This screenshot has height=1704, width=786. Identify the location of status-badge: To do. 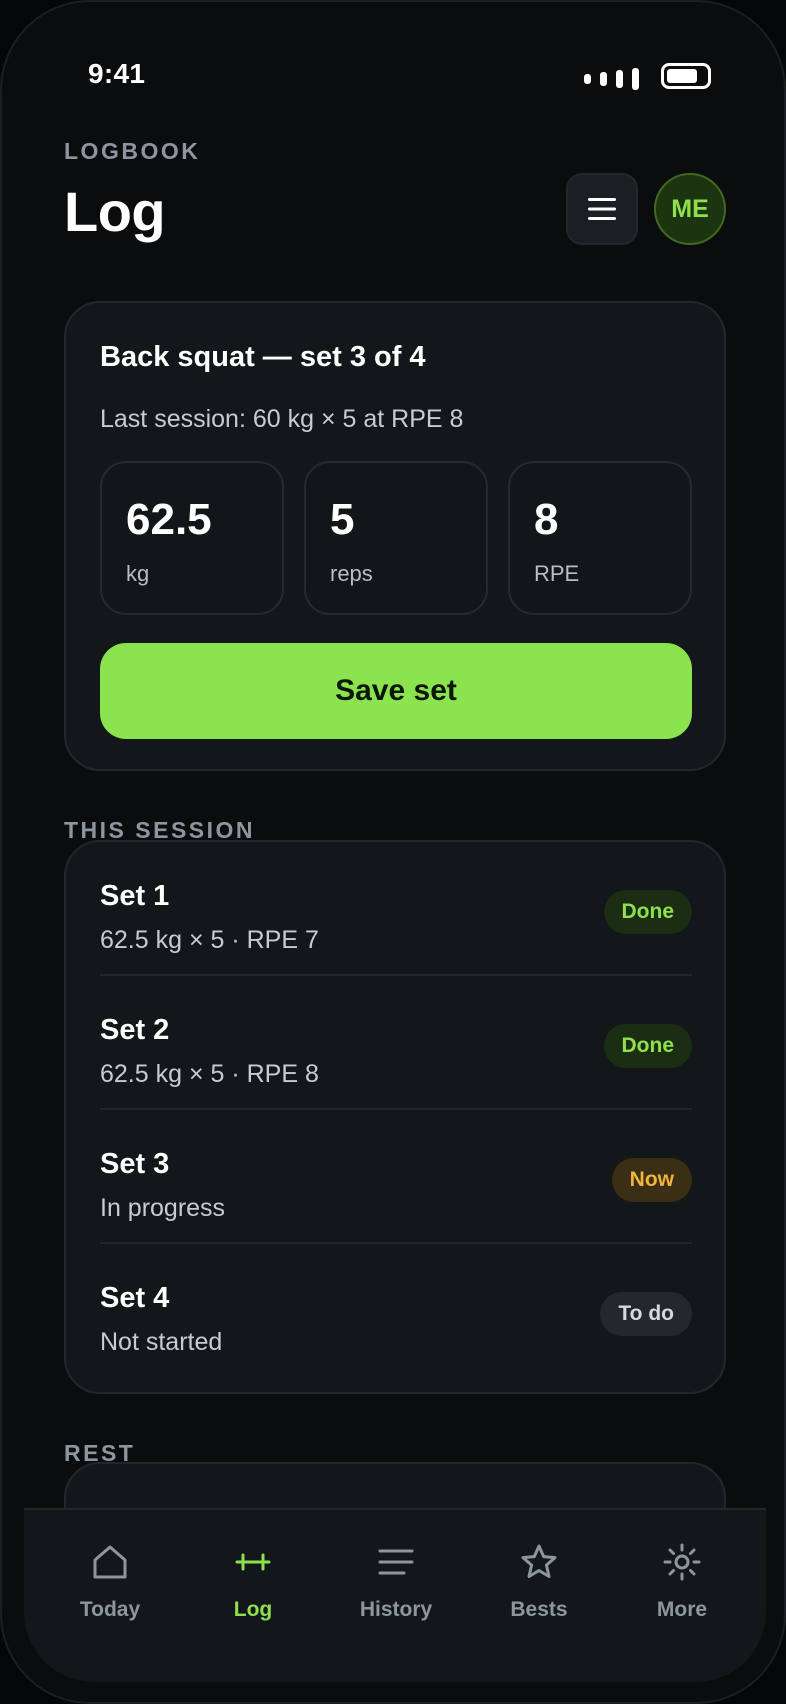
(646, 1314).